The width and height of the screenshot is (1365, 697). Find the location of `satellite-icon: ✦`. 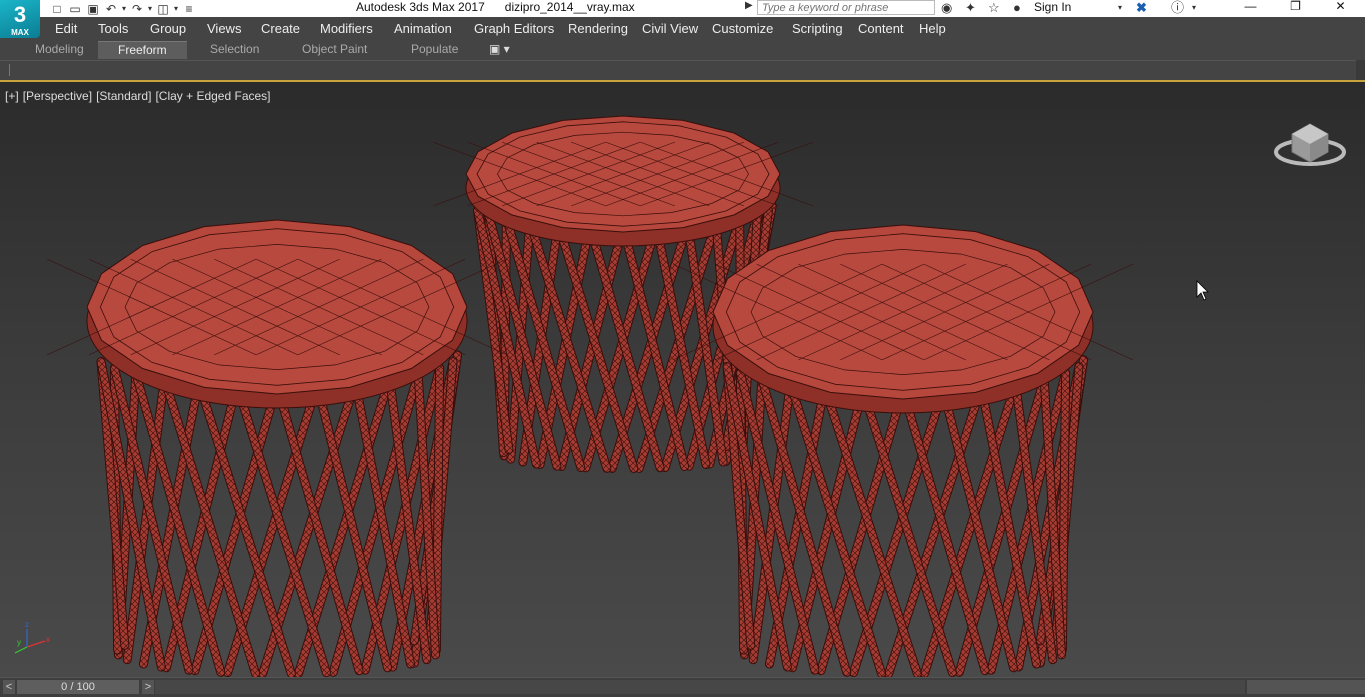

satellite-icon: ✦ is located at coordinates (970, 7).